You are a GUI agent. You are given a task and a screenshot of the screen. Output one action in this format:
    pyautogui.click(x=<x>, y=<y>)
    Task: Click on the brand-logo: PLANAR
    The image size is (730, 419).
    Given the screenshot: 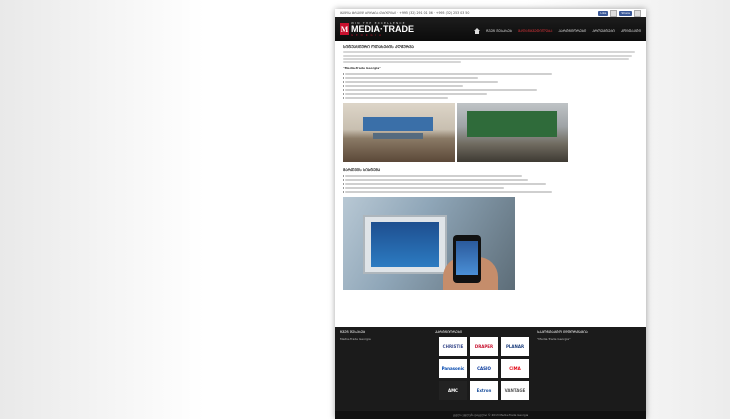 What is the action you would take?
    pyautogui.click(x=515, y=346)
    